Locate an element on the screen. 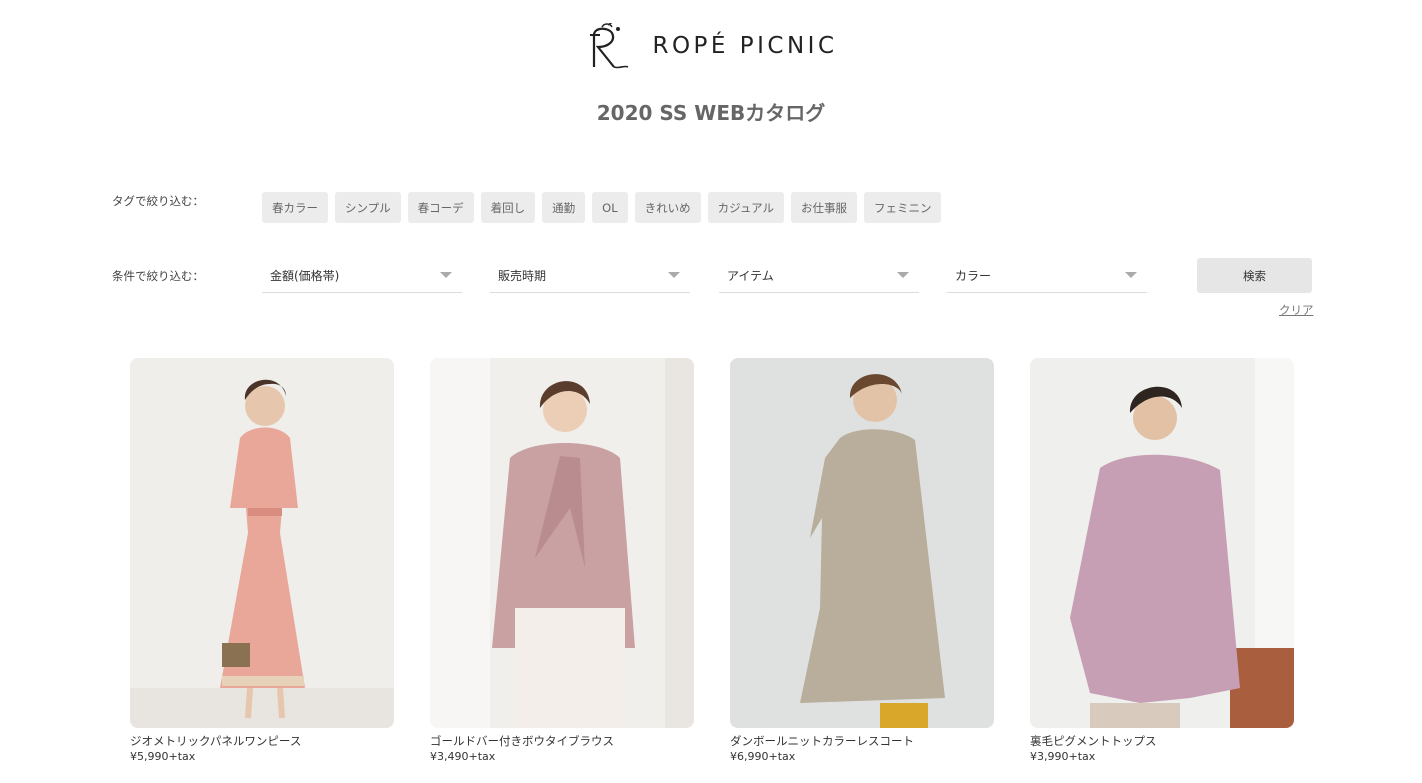 Image resolution: width=1422 pixels, height=783 pixels. clear-link: クリア is located at coordinates (1296, 310).